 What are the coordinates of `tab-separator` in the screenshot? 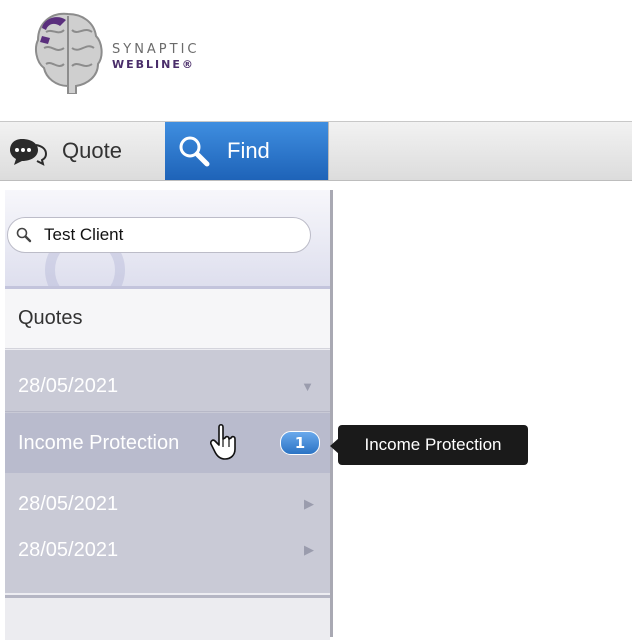 It's located at (328, 151).